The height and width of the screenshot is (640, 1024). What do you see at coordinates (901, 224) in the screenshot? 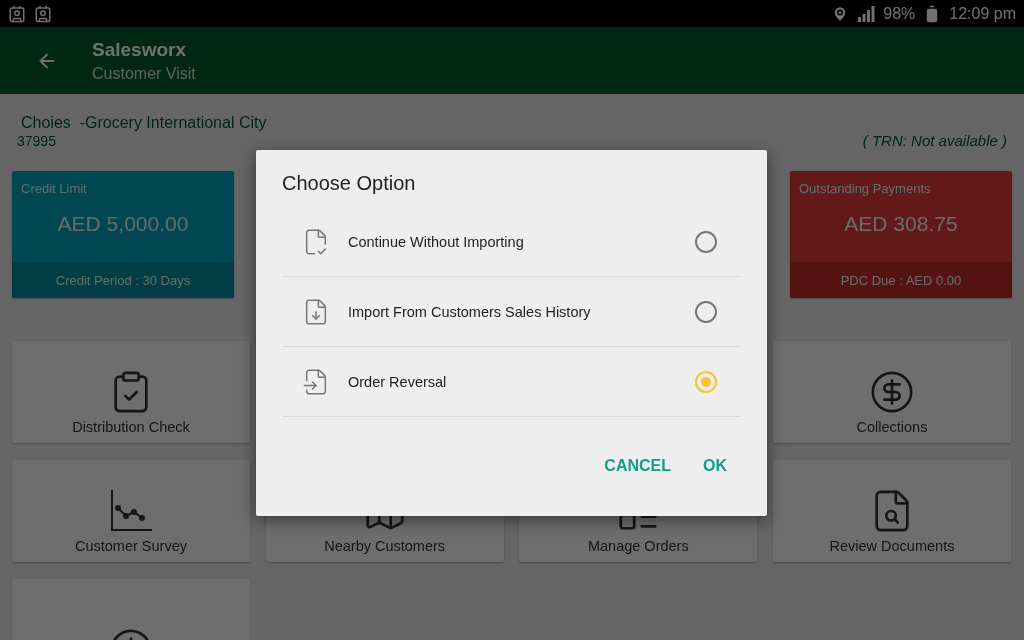
I see `card-amount: AED 308.75` at bounding box center [901, 224].